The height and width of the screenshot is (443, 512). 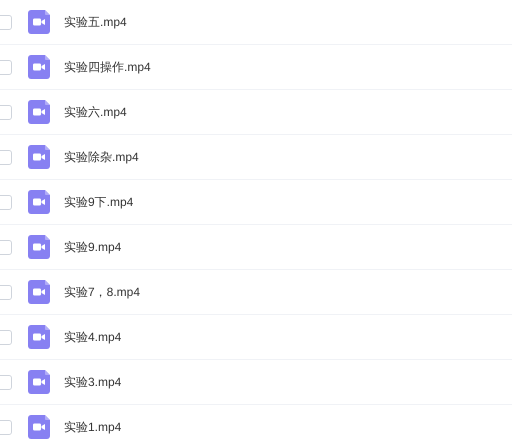 I want to click on file-name: 实验六.mp4, so click(x=95, y=112).